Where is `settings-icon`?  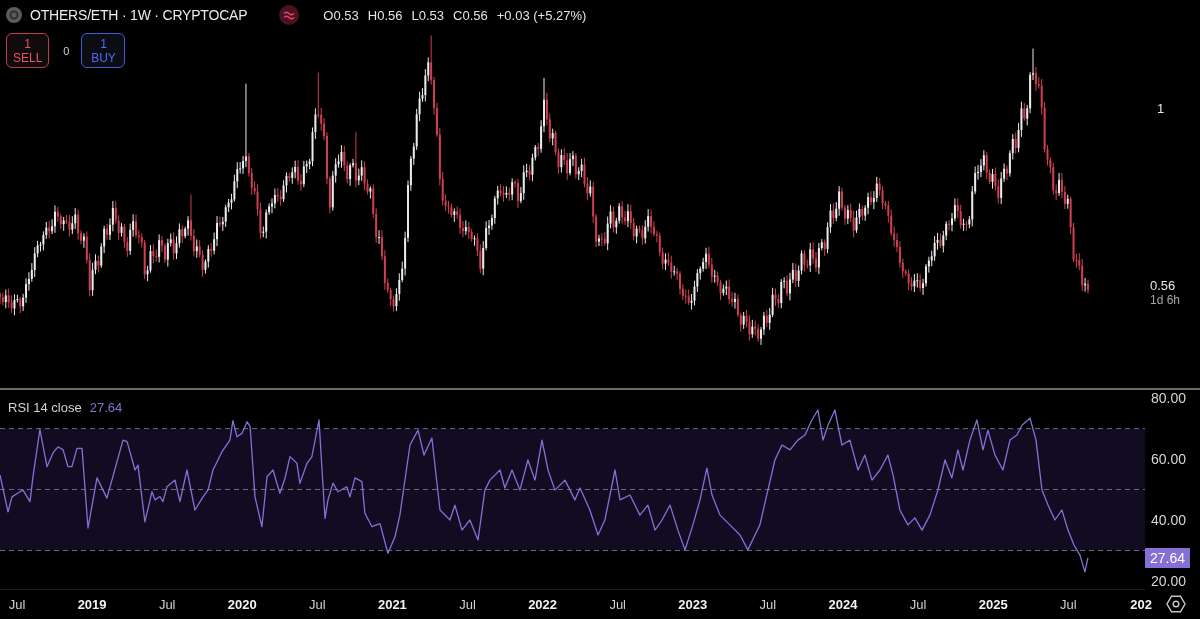 settings-icon is located at coordinates (1176, 604).